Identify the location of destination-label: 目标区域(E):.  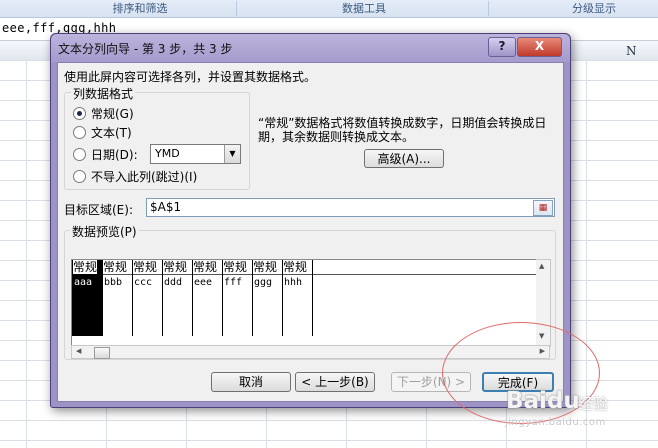
(98, 210).